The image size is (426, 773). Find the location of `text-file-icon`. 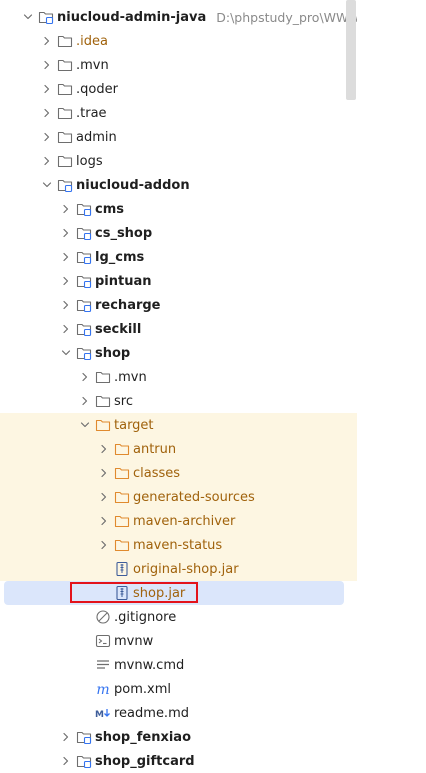

text-file-icon is located at coordinates (103, 665).